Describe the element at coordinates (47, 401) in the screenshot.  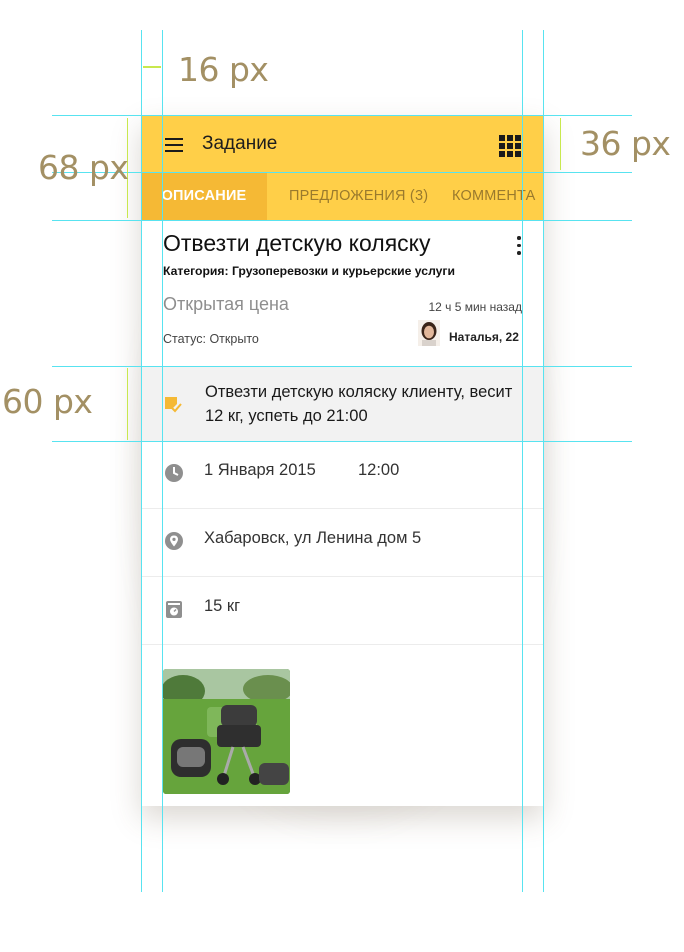
I see `row-height-label: 60 px` at that location.